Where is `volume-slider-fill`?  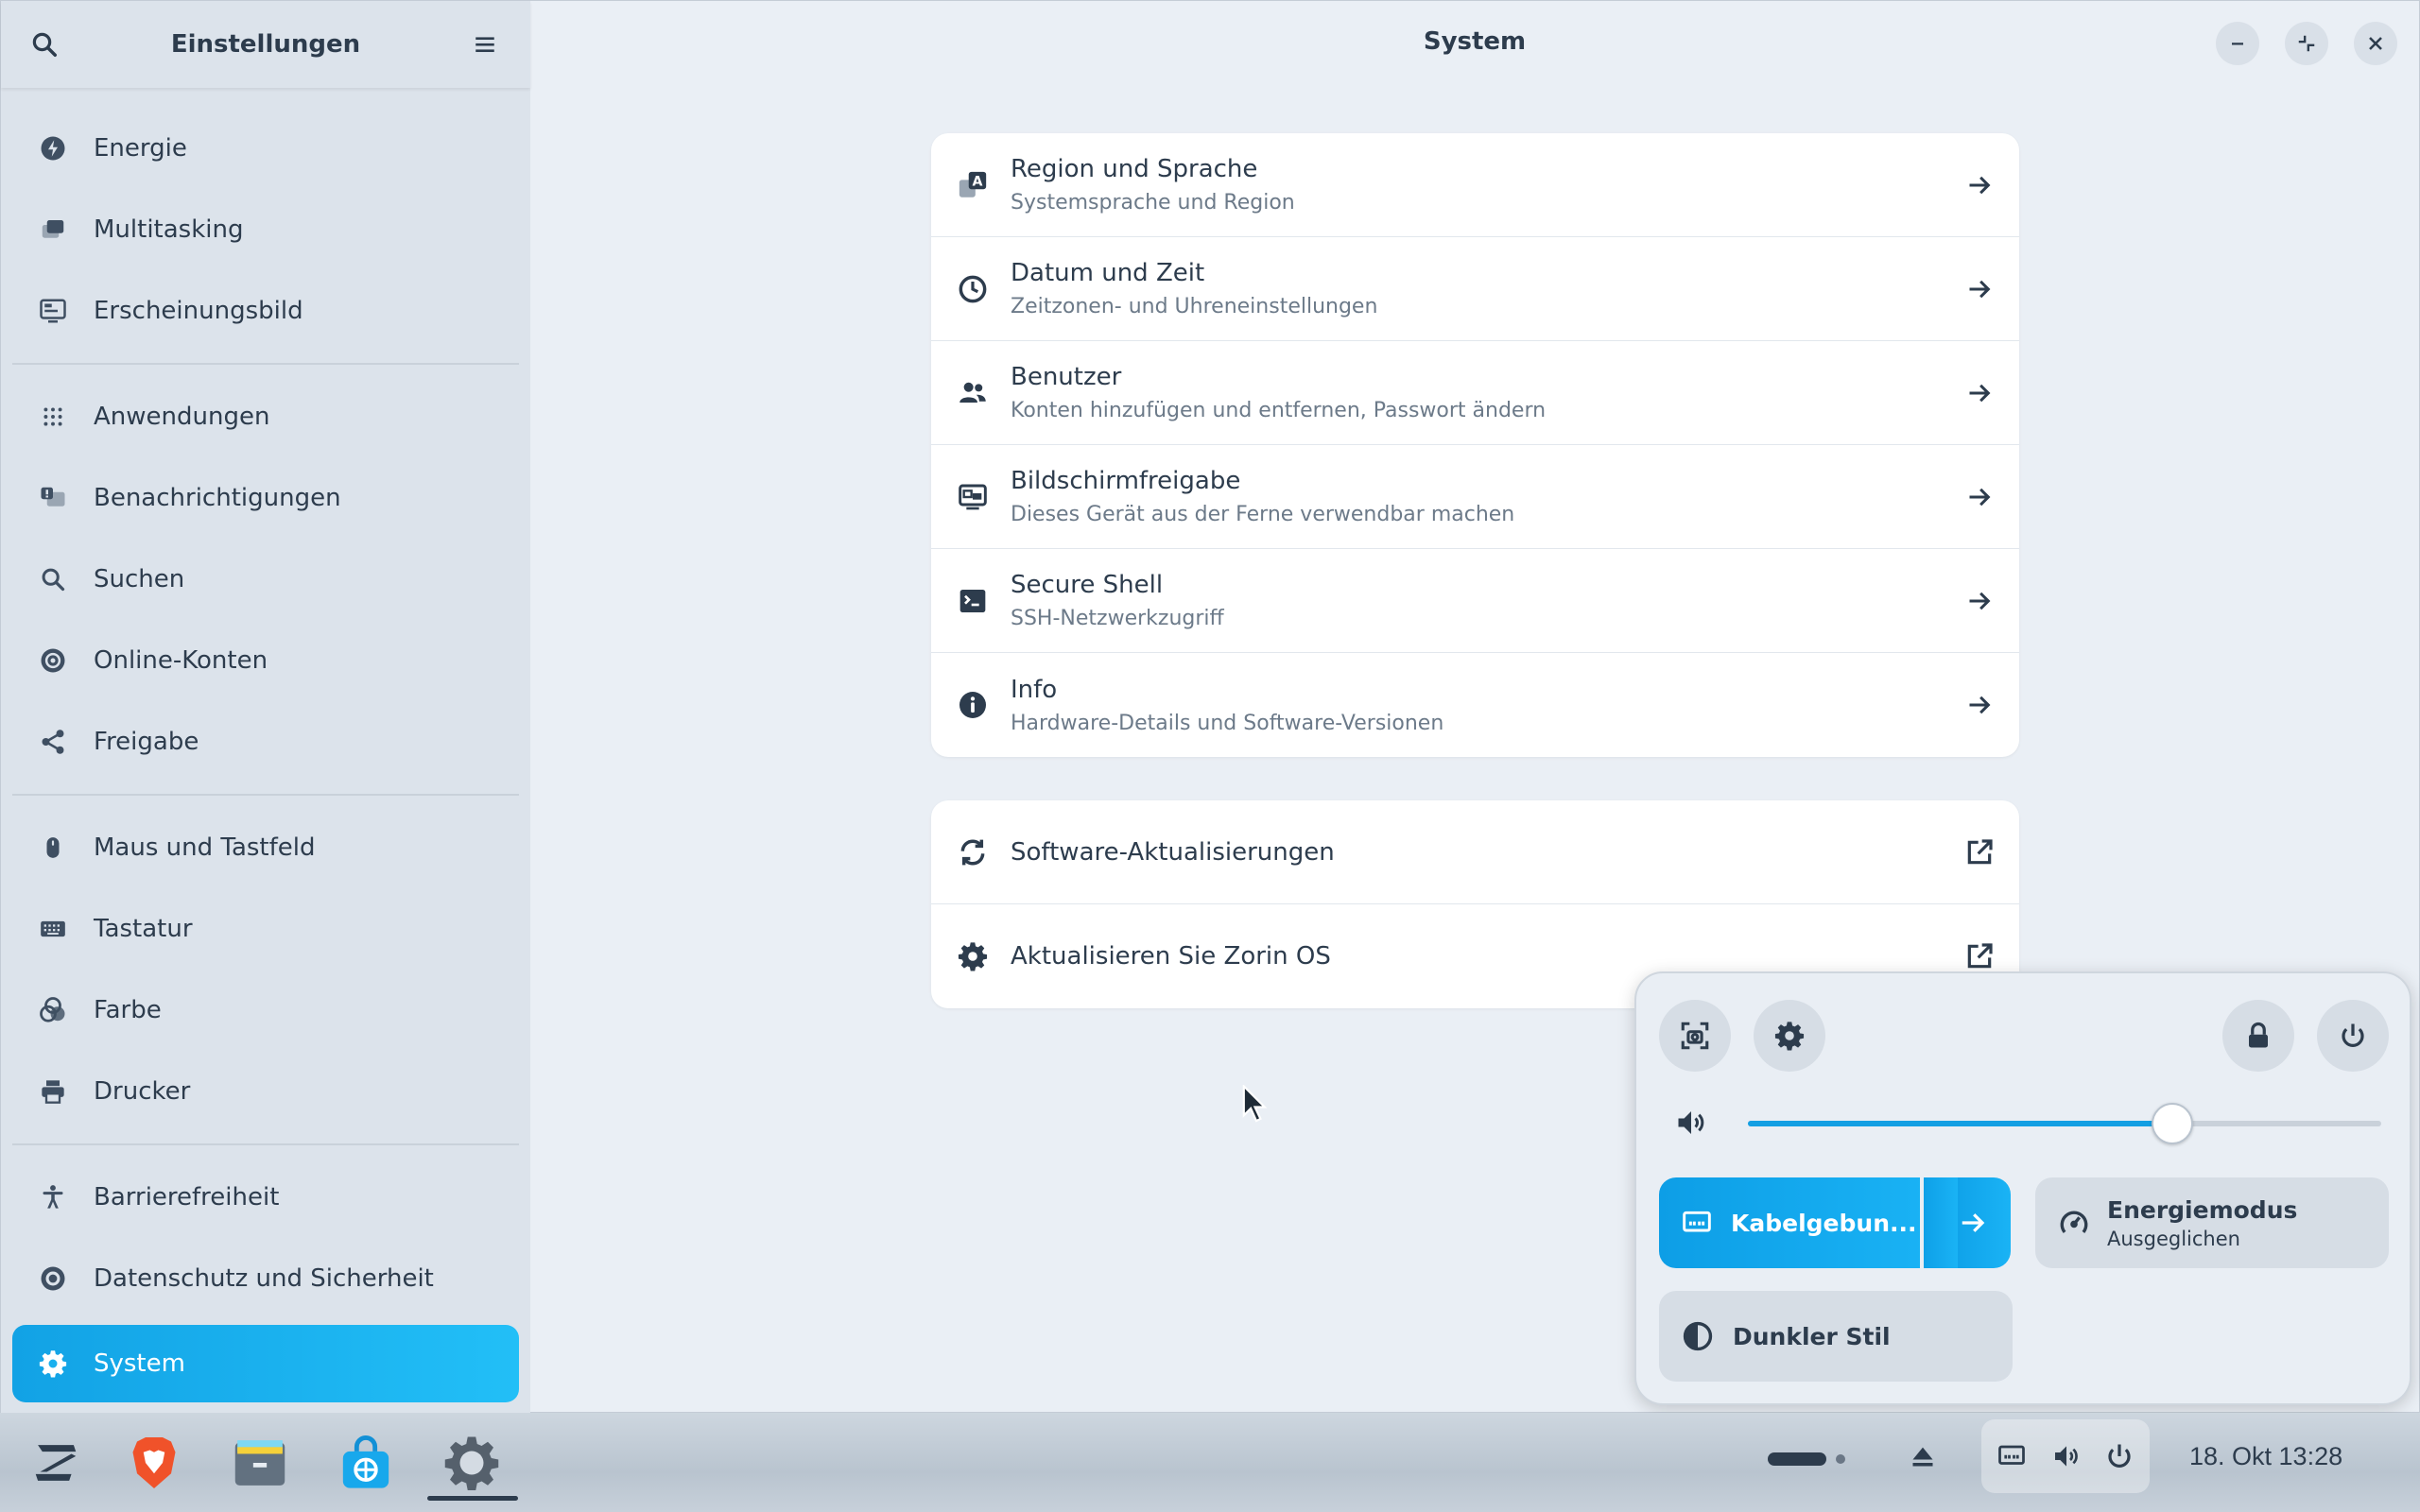 volume-slider-fill is located at coordinates (1960, 1123).